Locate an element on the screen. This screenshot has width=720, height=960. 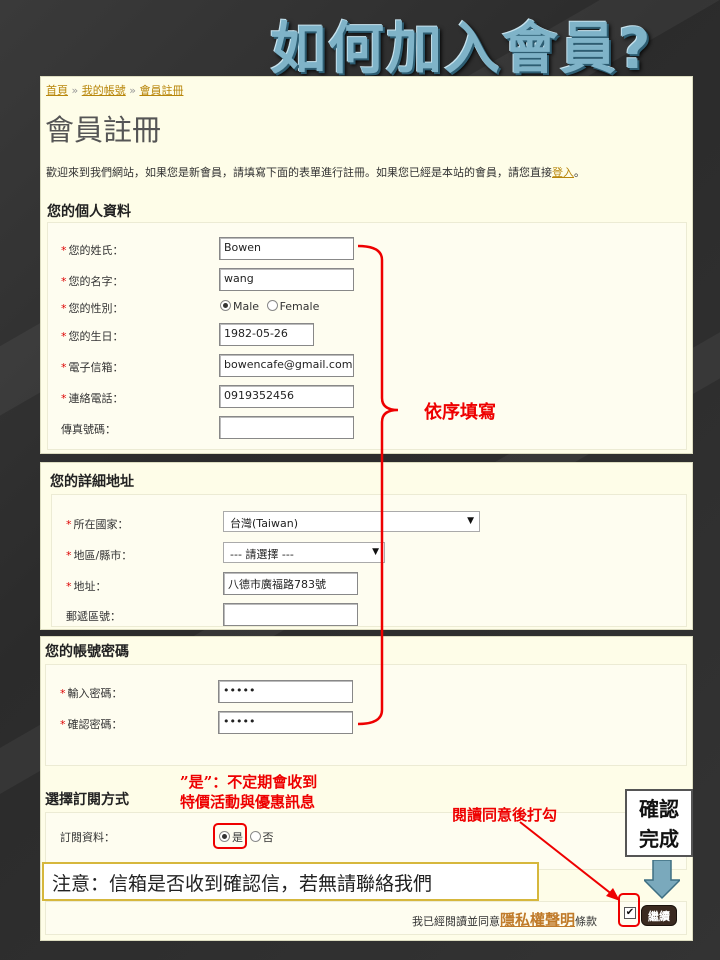
birthday-label: * 您的生日： is located at coordinates (92, 336).